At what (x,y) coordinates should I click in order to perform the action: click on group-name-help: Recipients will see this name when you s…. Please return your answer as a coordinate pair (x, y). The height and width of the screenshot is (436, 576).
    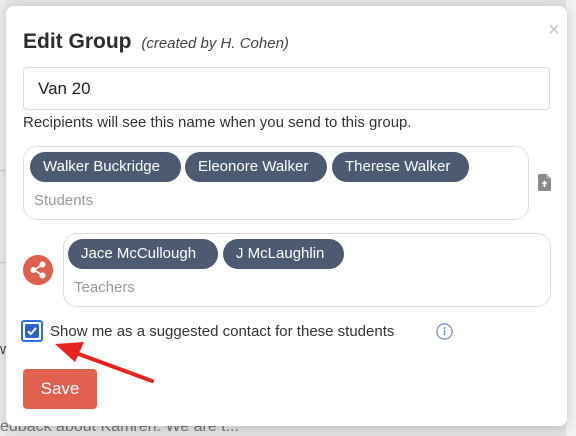
    Looking at the image, I should click on (217, 122).